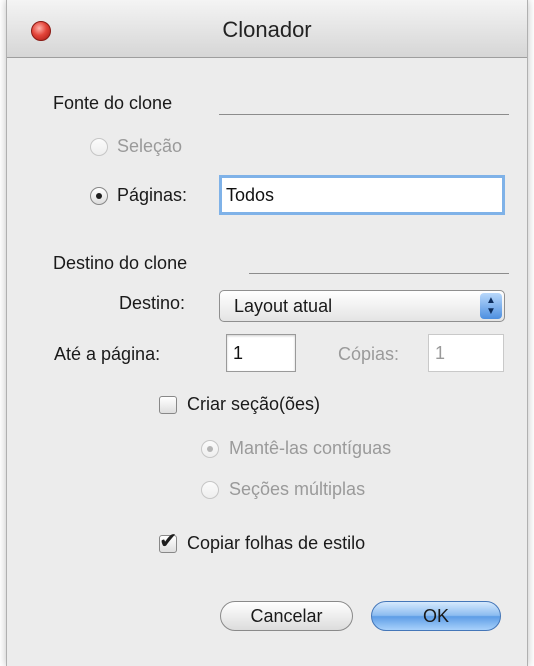 This screenshot has height=666, width=534. I want to click on checkmark-icon: ✔, so click(168, 540).